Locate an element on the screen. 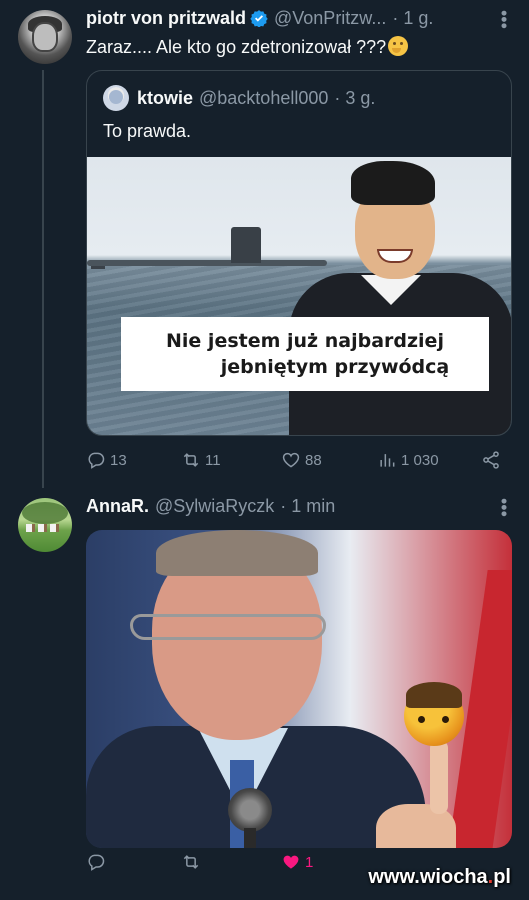  share-button is located at coordinates (491, 460).